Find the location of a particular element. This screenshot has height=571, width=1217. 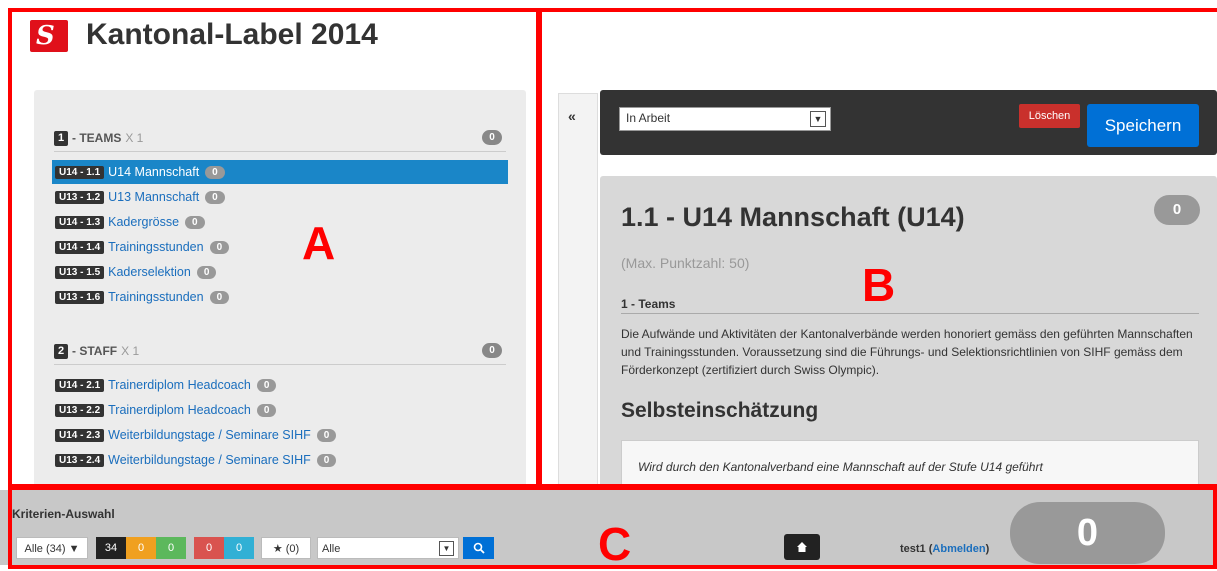

annotation-label-c: C is located at coordinates (615, 544).